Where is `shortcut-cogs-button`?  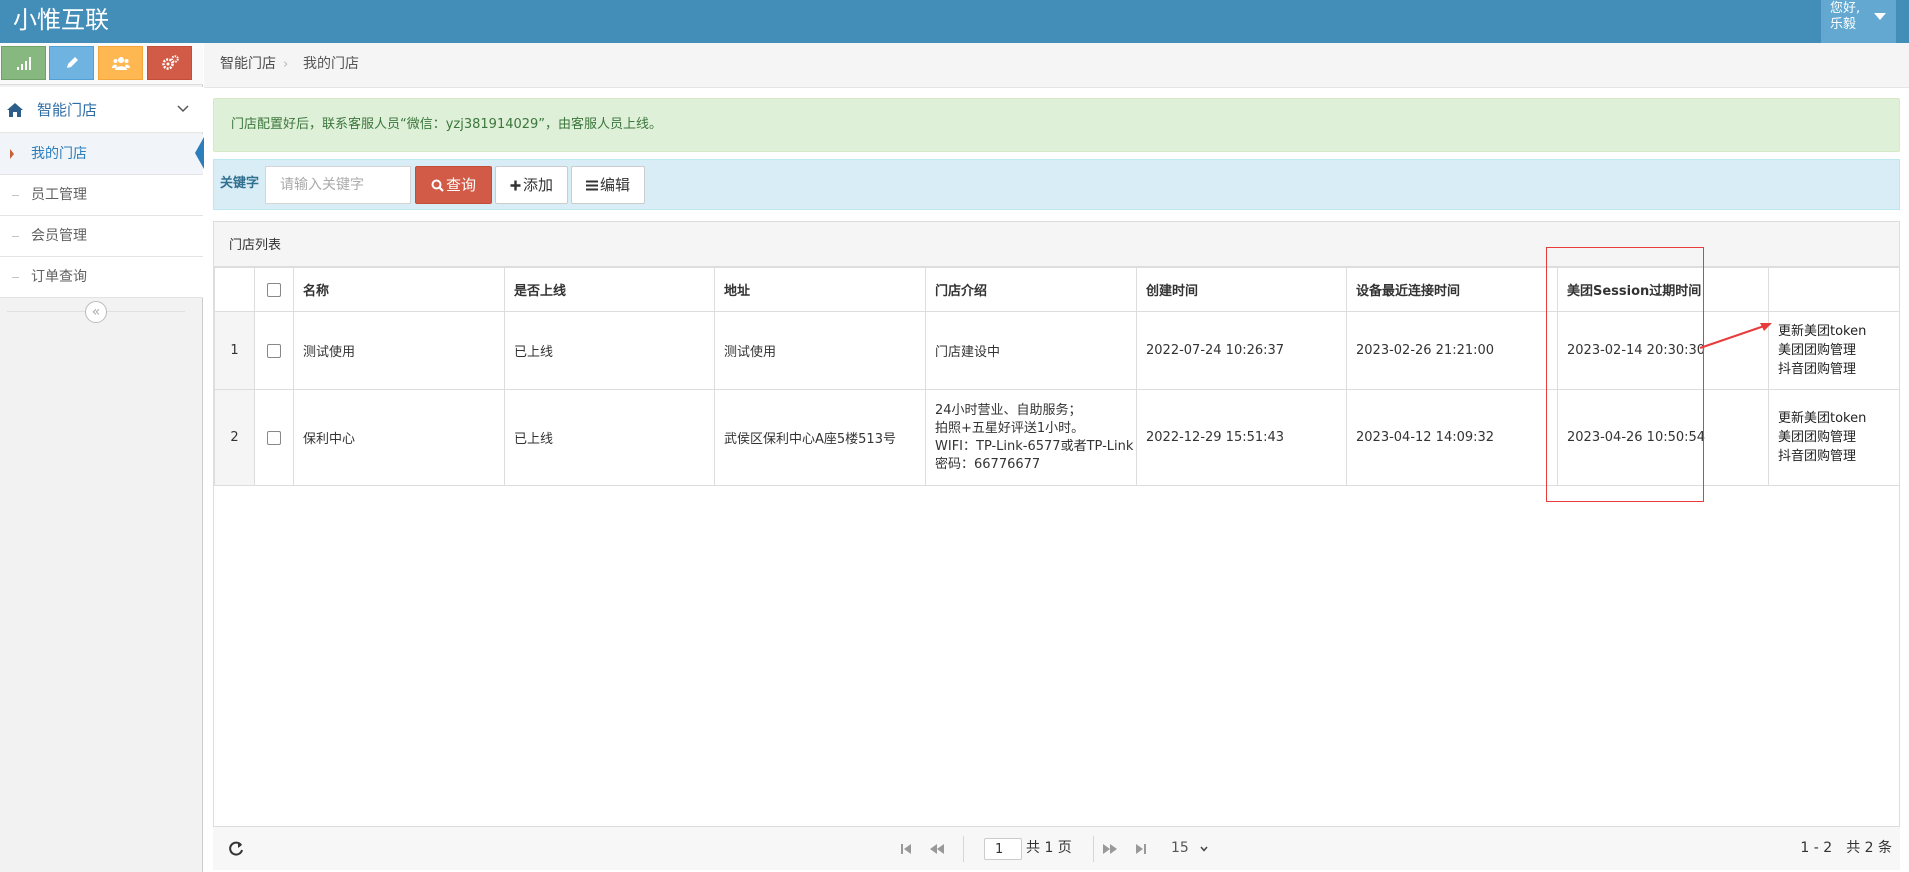 shortcut-cogs-button is located at coordinates (169, 63).